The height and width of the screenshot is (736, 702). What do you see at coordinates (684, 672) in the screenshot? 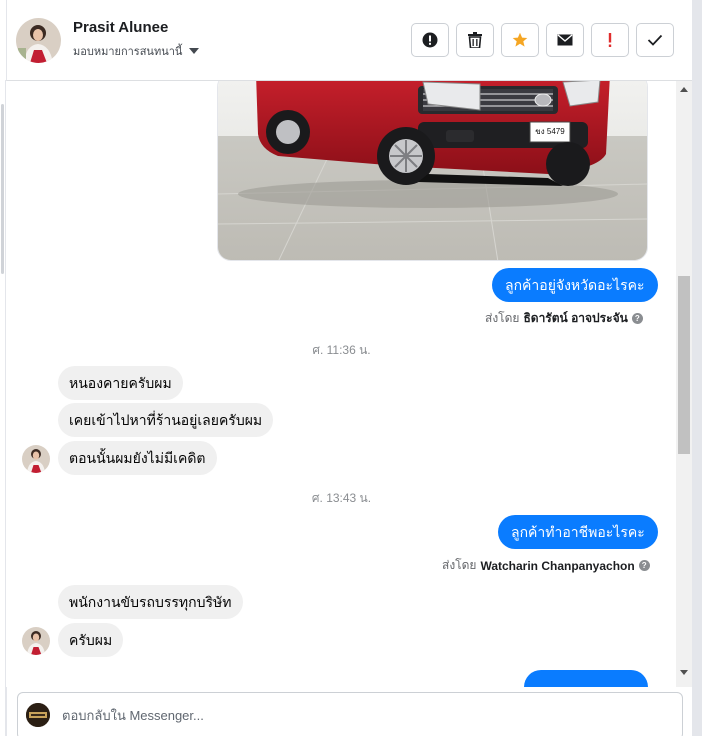
I see `scroll-down-arrow-icon` at bounding box center [684, 672].